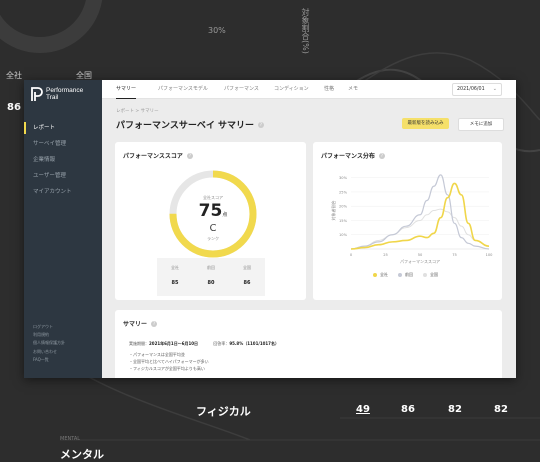 The image size is (540, 462). Describe the element at coordinates (49, 360) in the screenshot. I see `sidebar-link-faq: FAQ一覧` at that location.